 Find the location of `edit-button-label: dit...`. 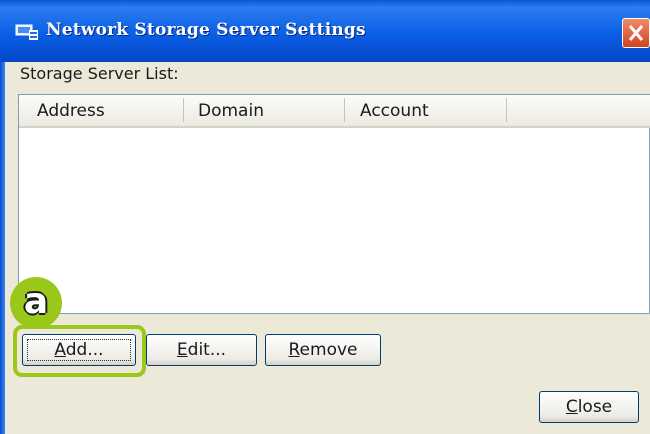

edit-button-label: dit... is located at coordinates (207, 350).